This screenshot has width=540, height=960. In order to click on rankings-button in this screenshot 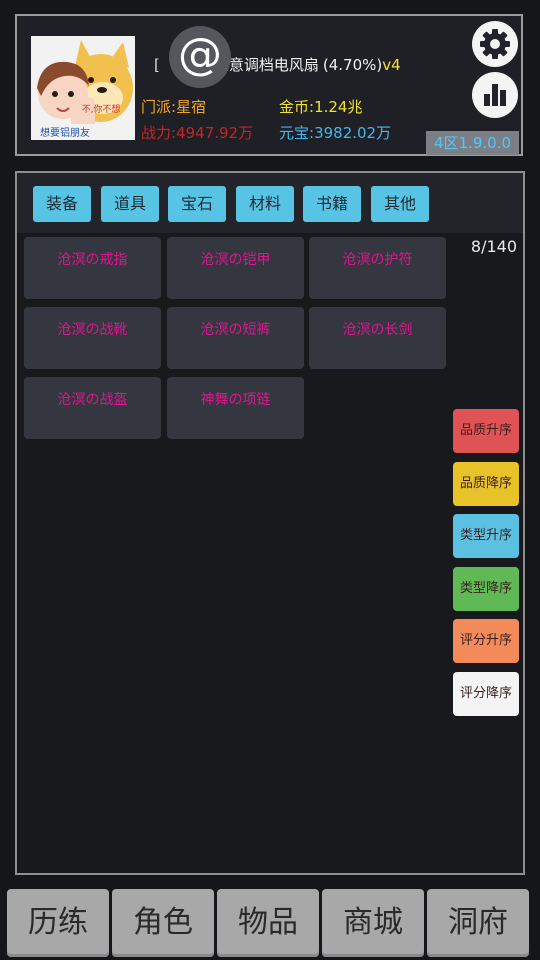, I will do `click(495, 95)`.